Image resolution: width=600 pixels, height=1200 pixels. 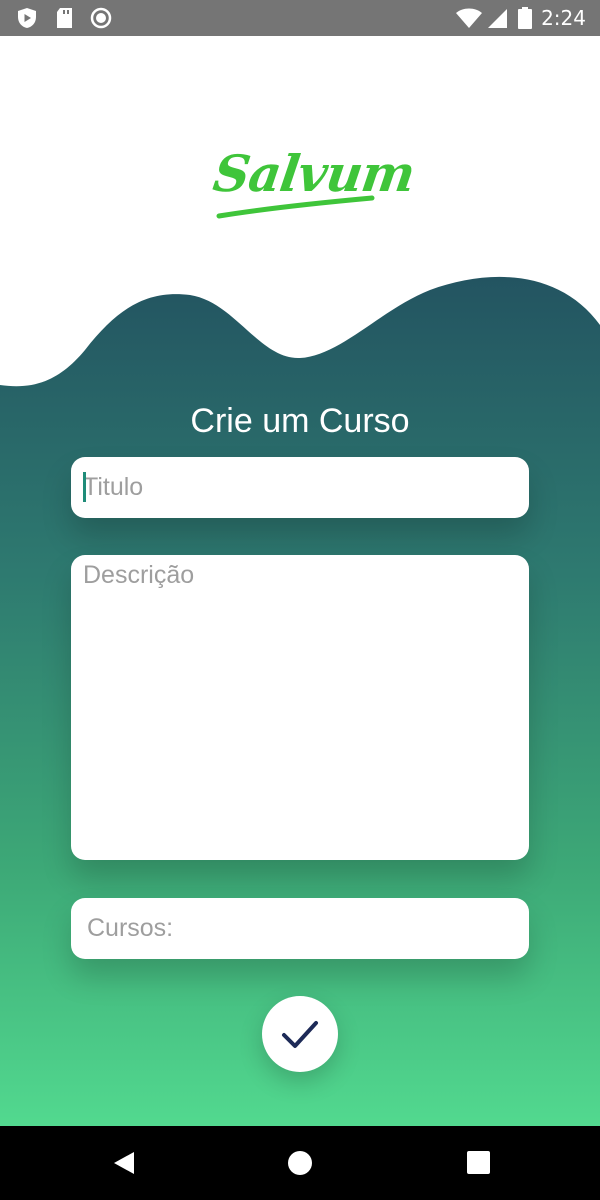 What do you see at coordinates (295, 207) in the screenshot?
I see `logo-underline` at bounding box center [295, 207].